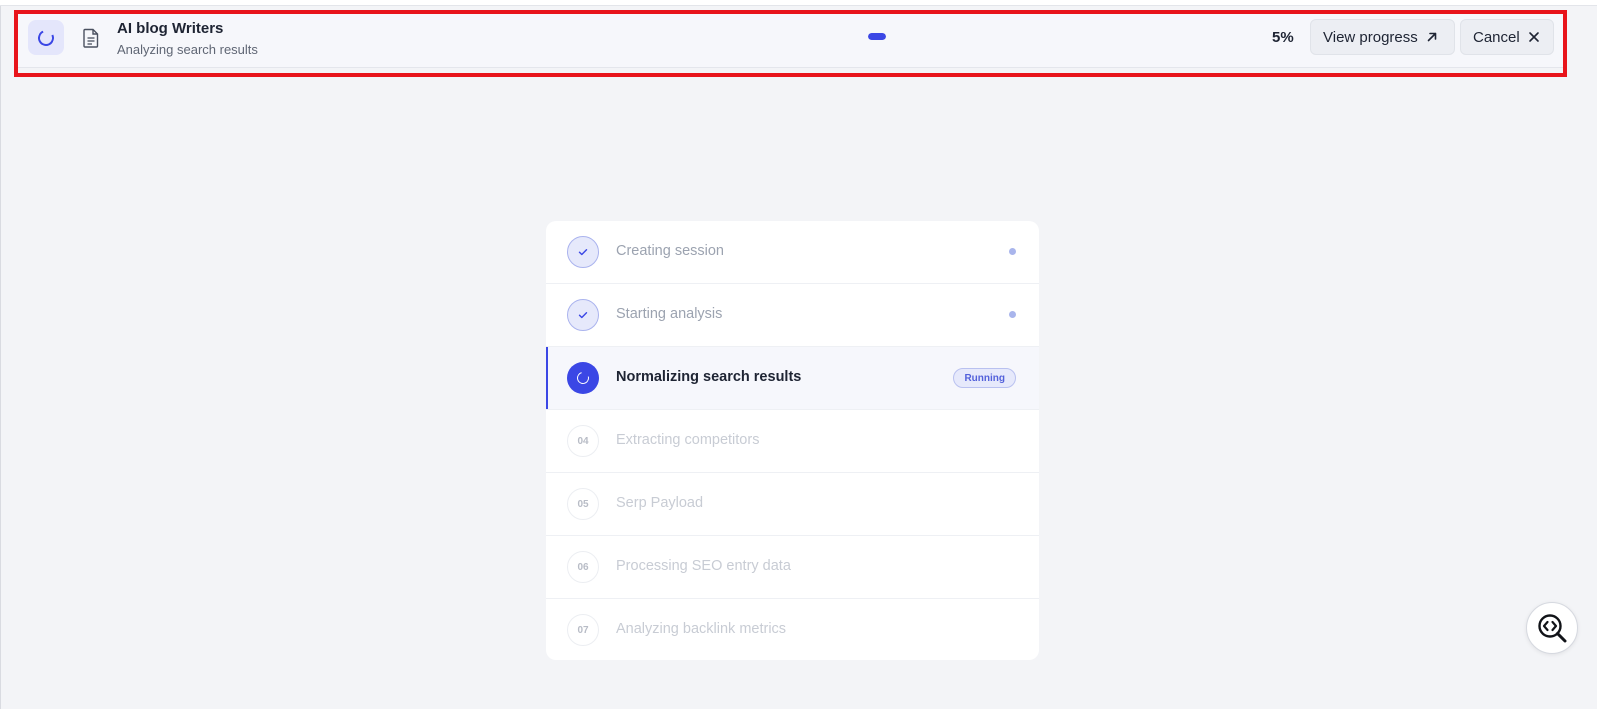  What do you see at coordinates (1533, 37) in the screenshot?
I see `close-icon` at bounding box center [1533, 37].